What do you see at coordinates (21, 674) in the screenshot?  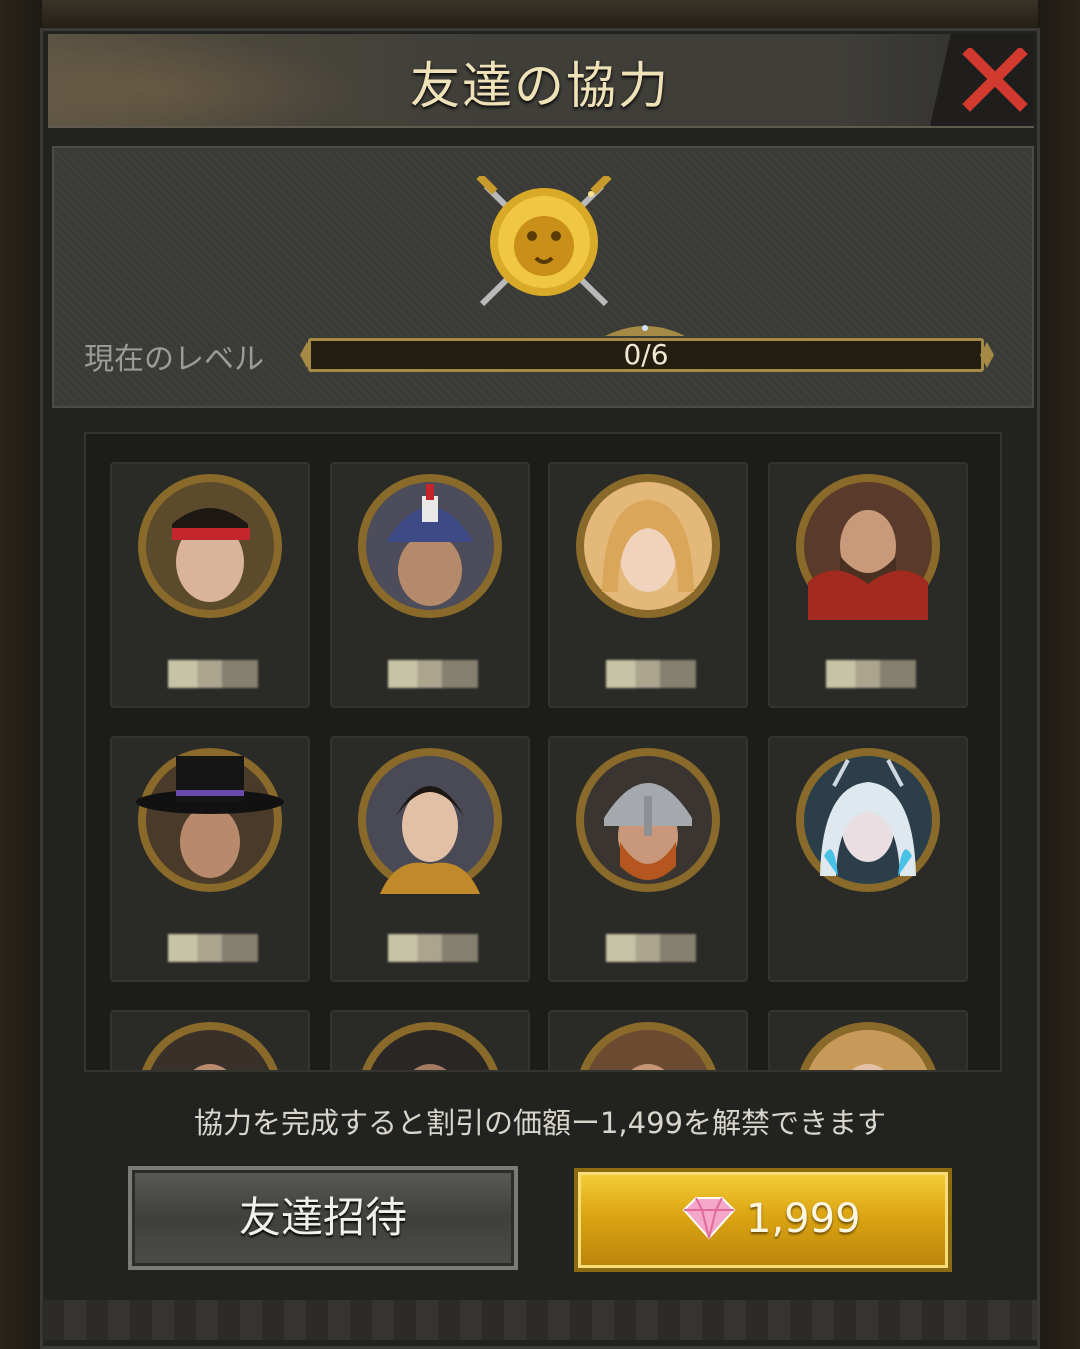 I see `background-left` at bounding box center [21, 674].